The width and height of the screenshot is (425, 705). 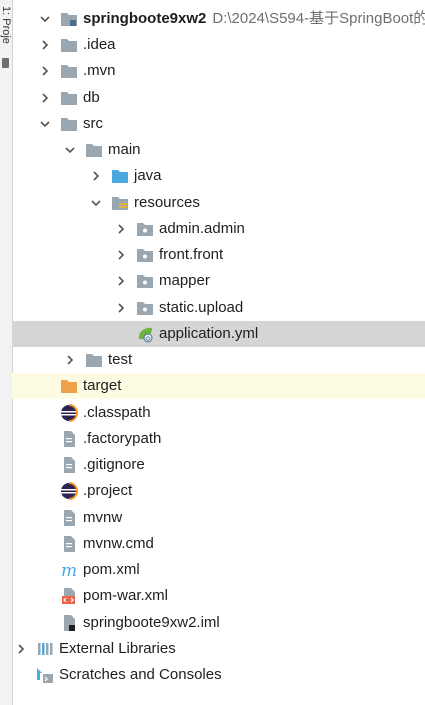 What do you see at coordinates (124, 149) in the screenshot?
I see `tree-item-label: main` at bounding box center [124, 149].